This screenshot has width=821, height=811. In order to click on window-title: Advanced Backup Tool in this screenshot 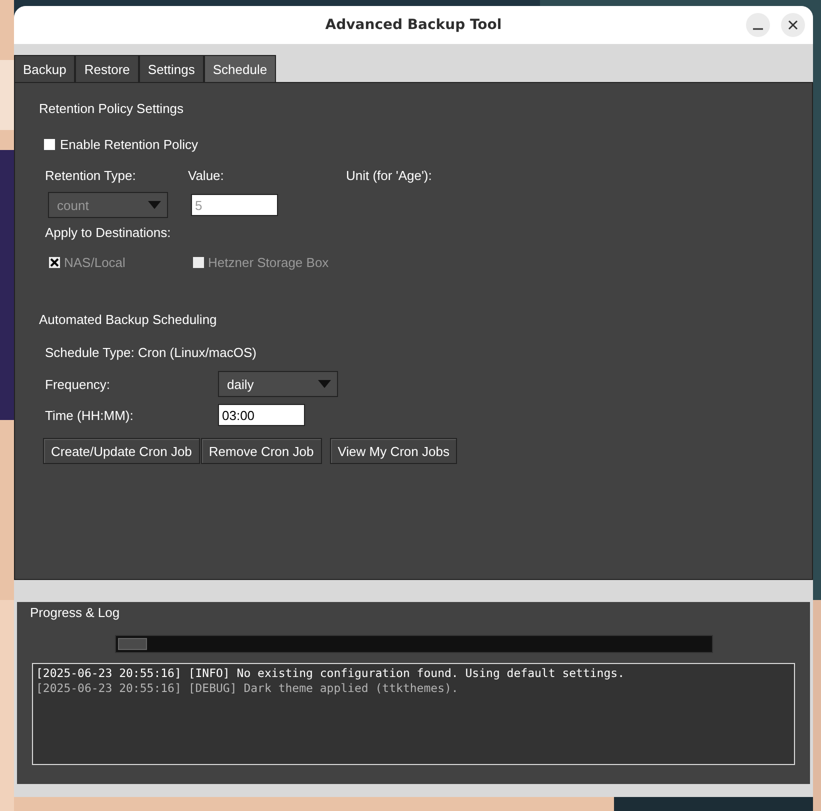, I will do `click(413, 25)`.